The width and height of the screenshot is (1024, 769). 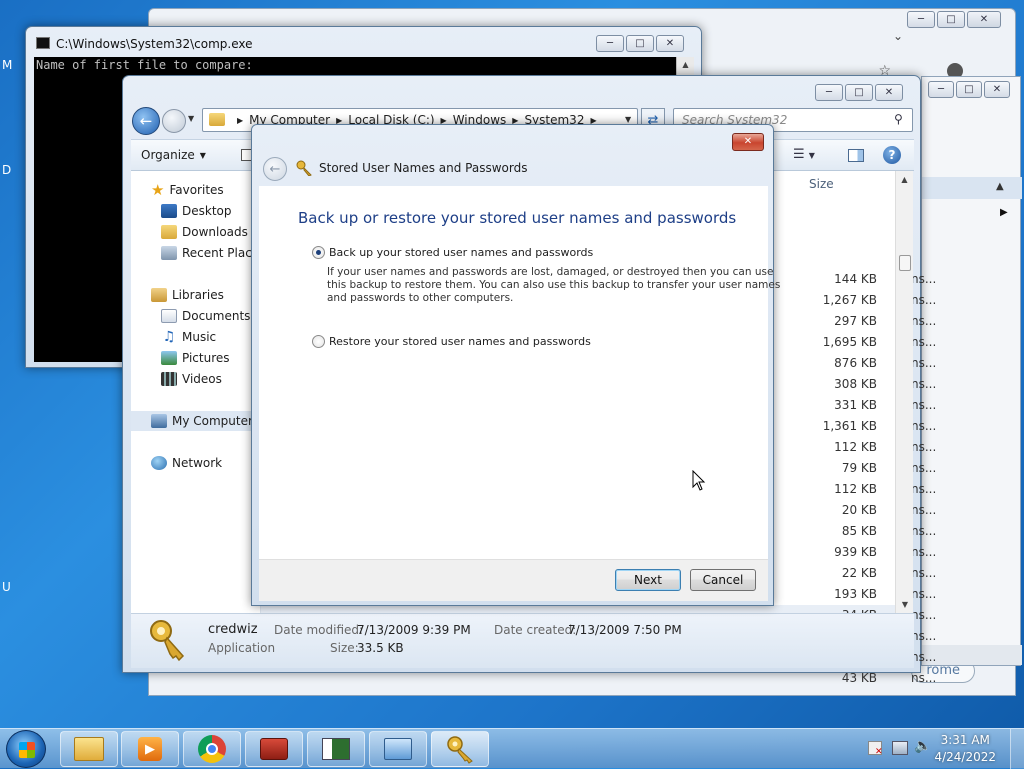 I want to click on chrome-tabstrip-chevron-icon: ⌄, so click(x=898, y=36).